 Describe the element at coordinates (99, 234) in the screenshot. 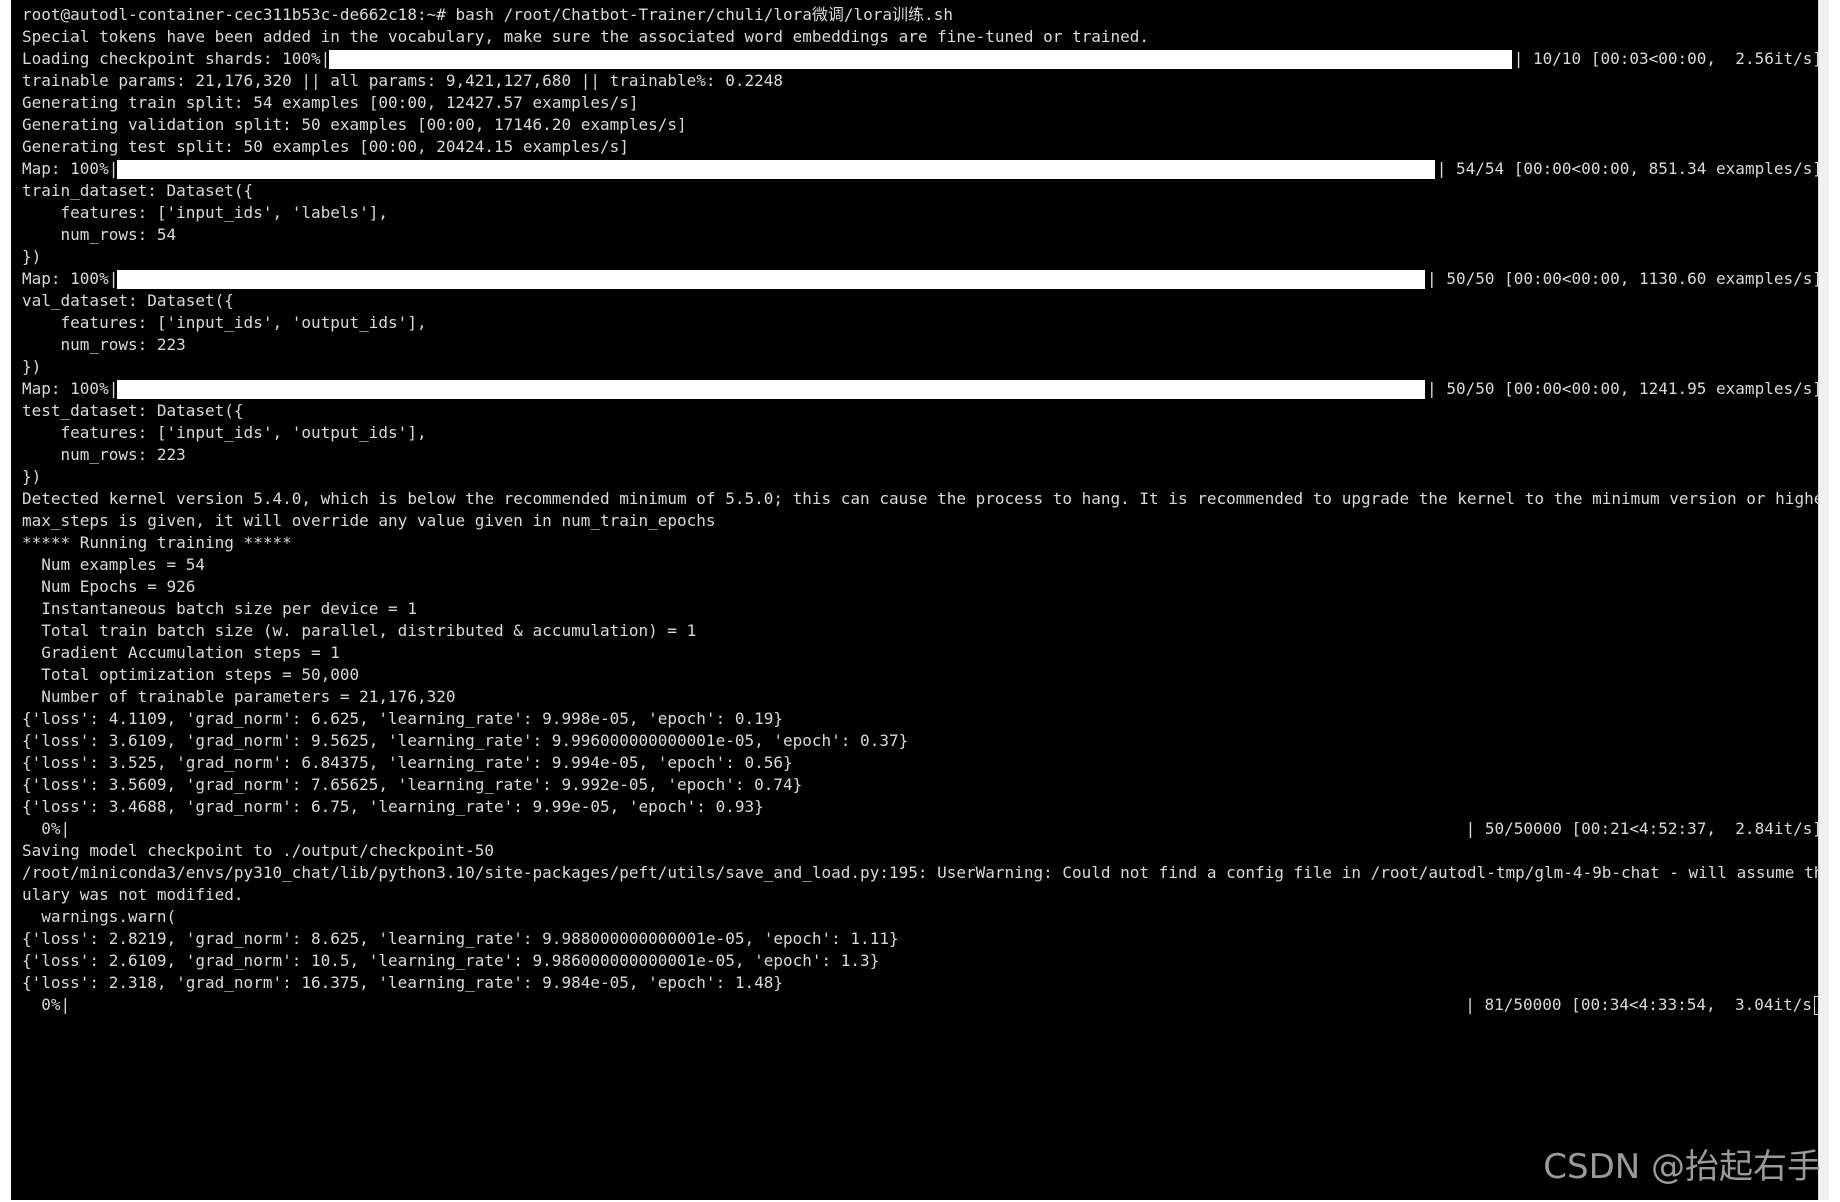

I see `terminal-line: num_rows: 54` at that location.